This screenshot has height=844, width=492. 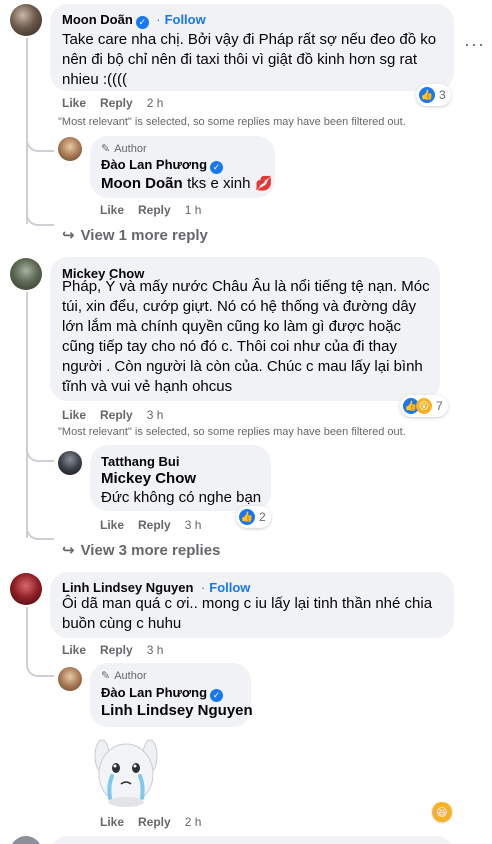 I want to click on commenter-name: Linh Lindsey Nguyen, so click(x=127, y=587).